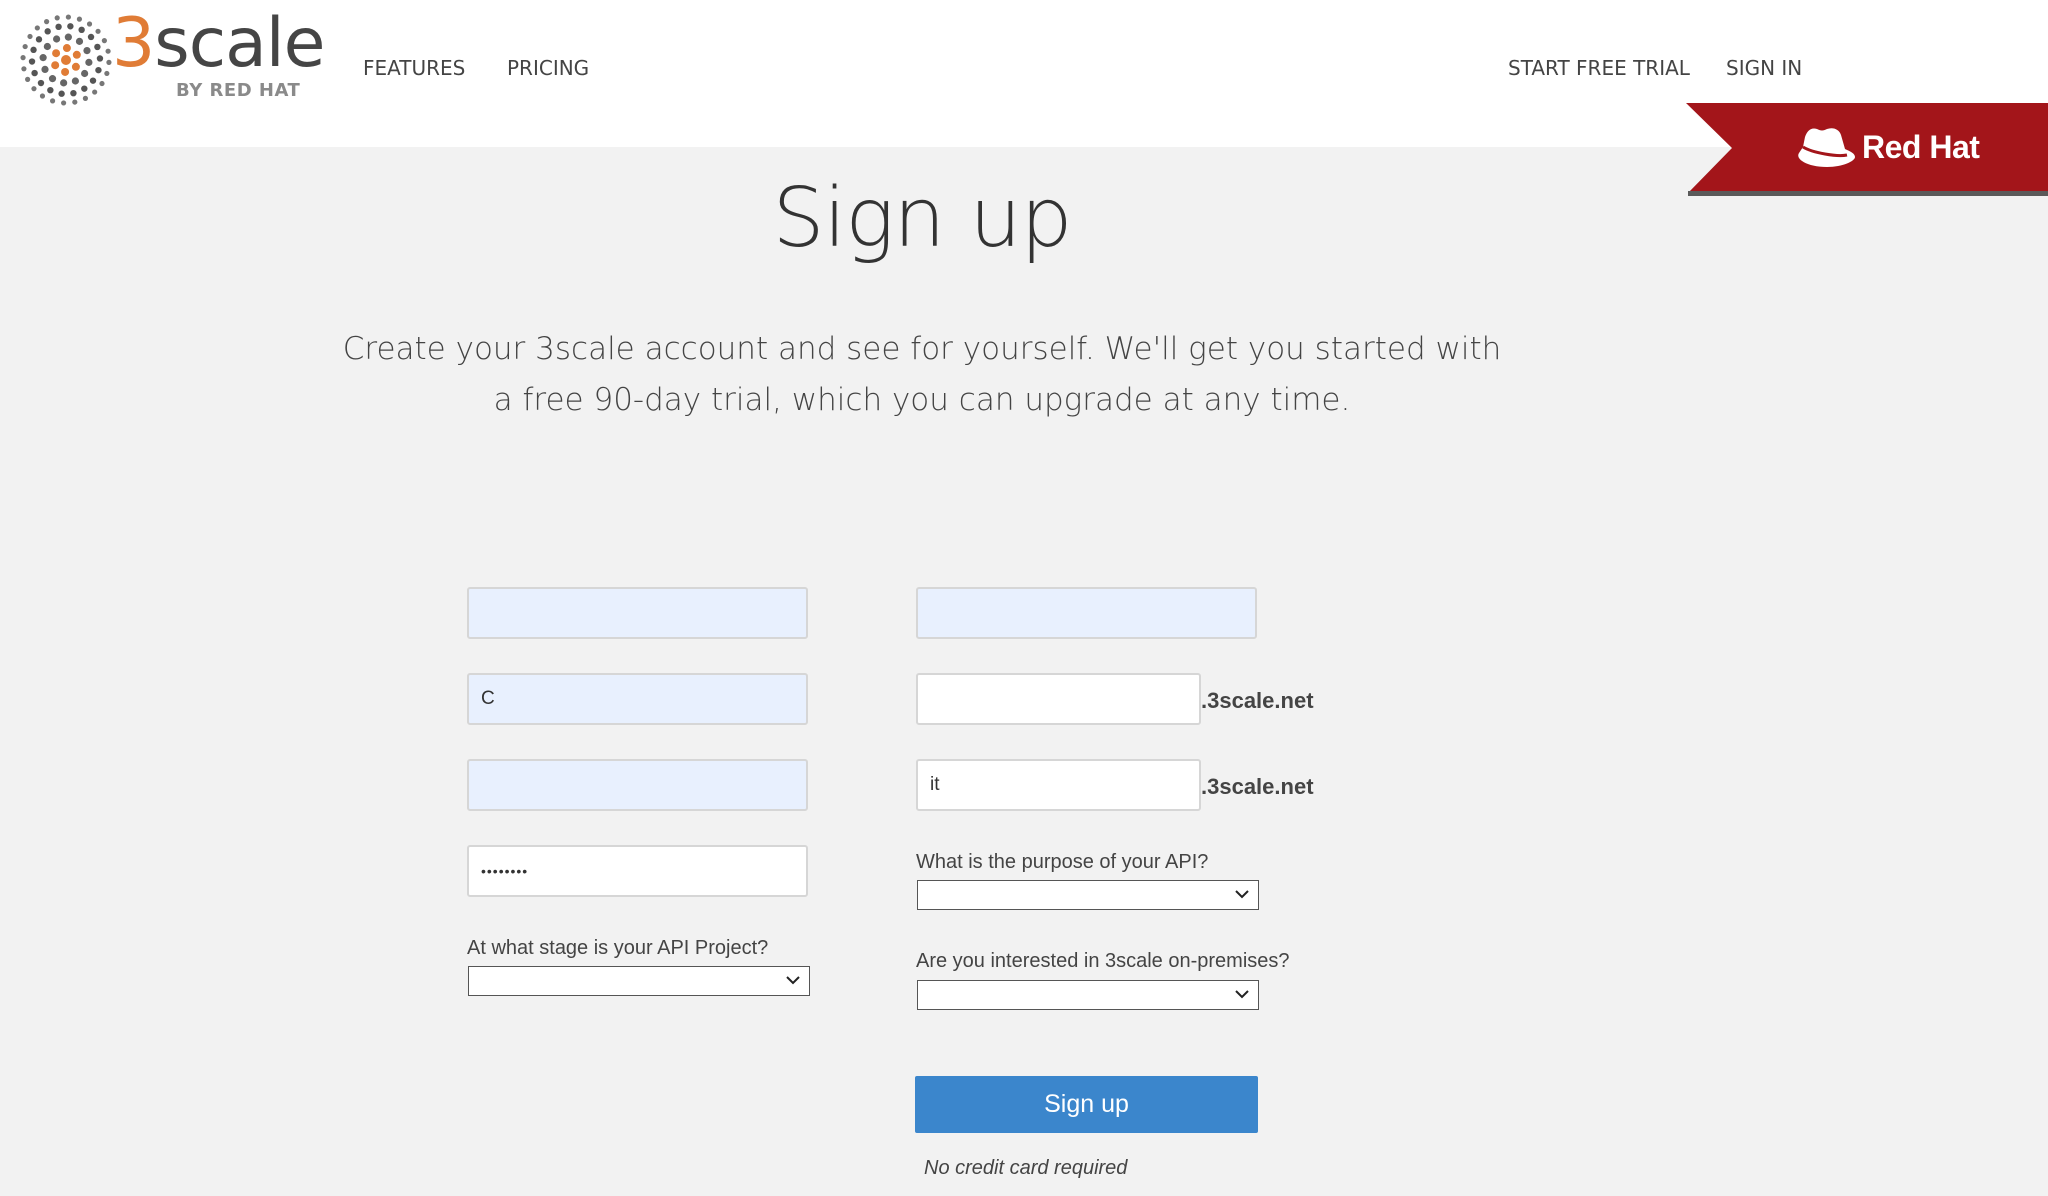  I want to click on red-hat-ribbon-label: Red Hat, so click(1921, 147).